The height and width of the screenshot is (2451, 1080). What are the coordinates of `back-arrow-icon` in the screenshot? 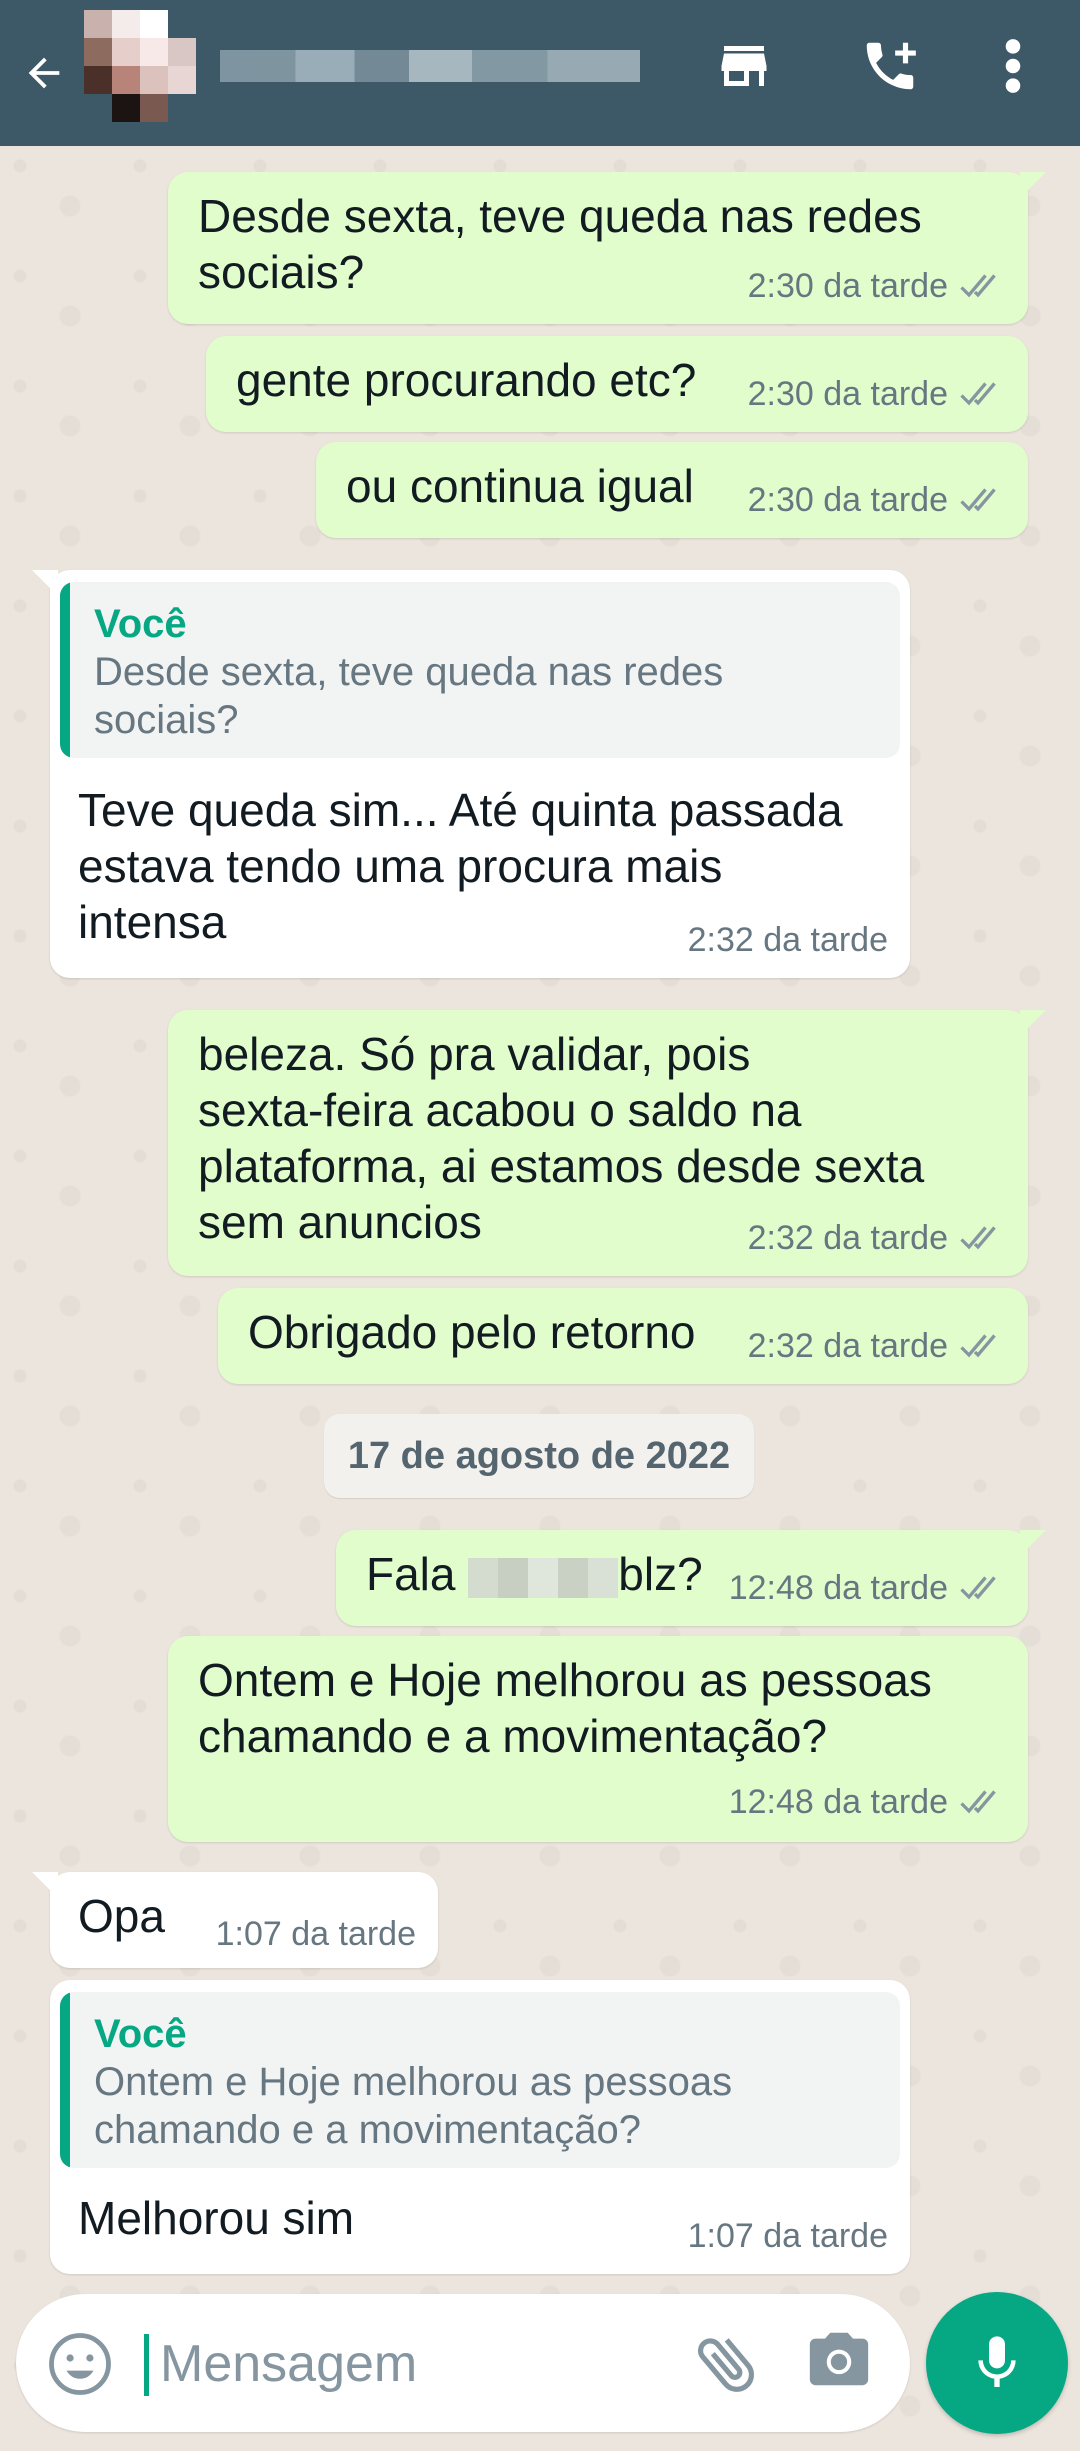 It's located at (44, 73).